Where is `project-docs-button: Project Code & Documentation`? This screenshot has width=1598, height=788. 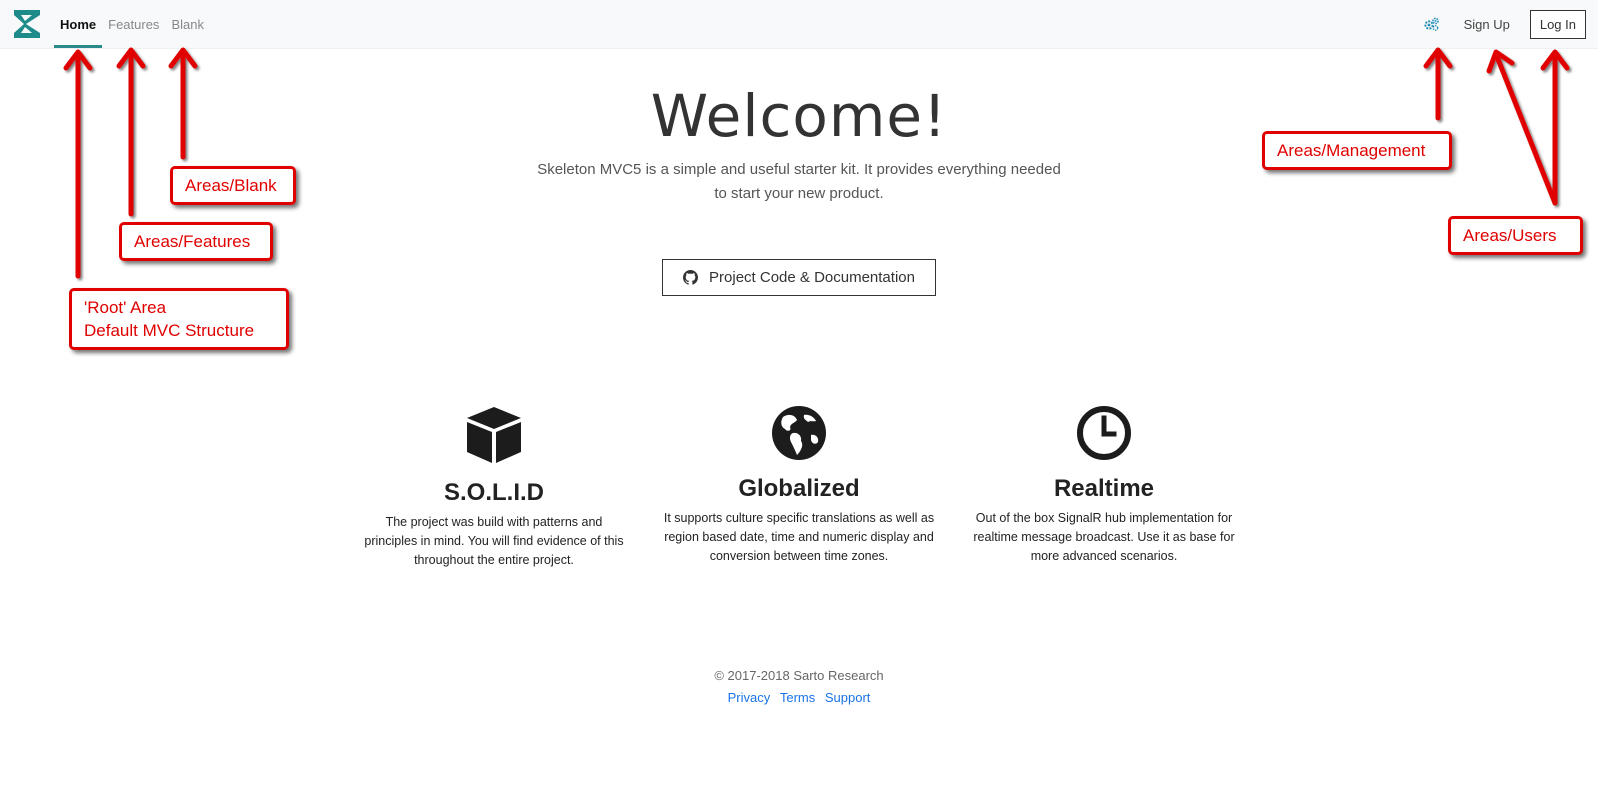
project-docs-button: Project Code & Documentation is located at coordinates (799, 277).